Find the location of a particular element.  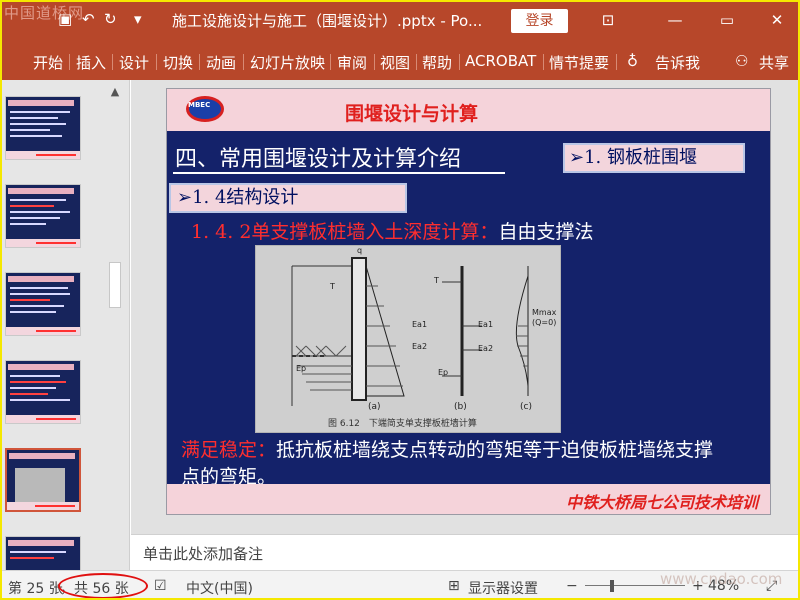

sub-heading: 1. 4. 2单支撑板桩墙入土深度计算：自由支撑法 is located at coordinates (392, 230).